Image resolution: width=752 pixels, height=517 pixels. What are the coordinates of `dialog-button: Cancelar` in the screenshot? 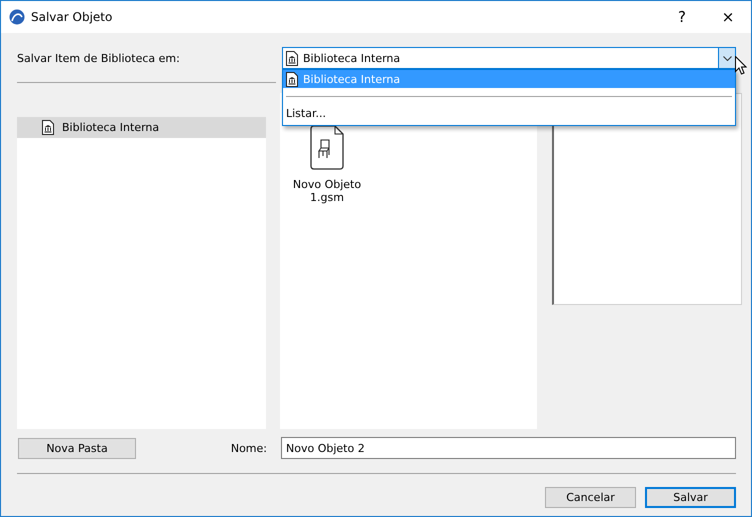 It's located at (590, 497).